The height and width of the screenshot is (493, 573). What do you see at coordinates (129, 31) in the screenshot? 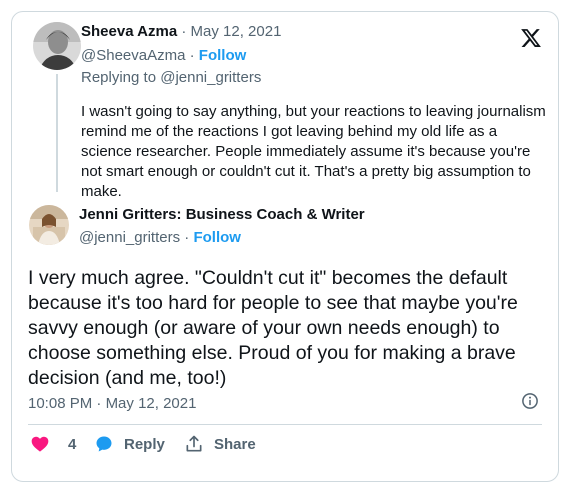
I see `tweet1-author-name: Sheeva Azma` at bounding box center [129, 31].